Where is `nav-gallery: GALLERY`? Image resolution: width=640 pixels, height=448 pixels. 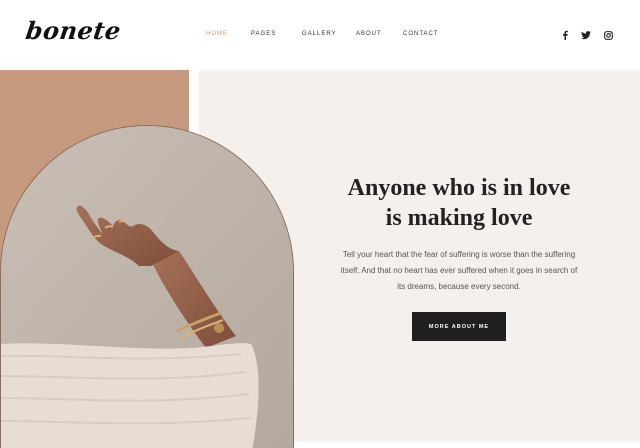 nav-gallery: GALLERY is located at coordinates (319, 34).